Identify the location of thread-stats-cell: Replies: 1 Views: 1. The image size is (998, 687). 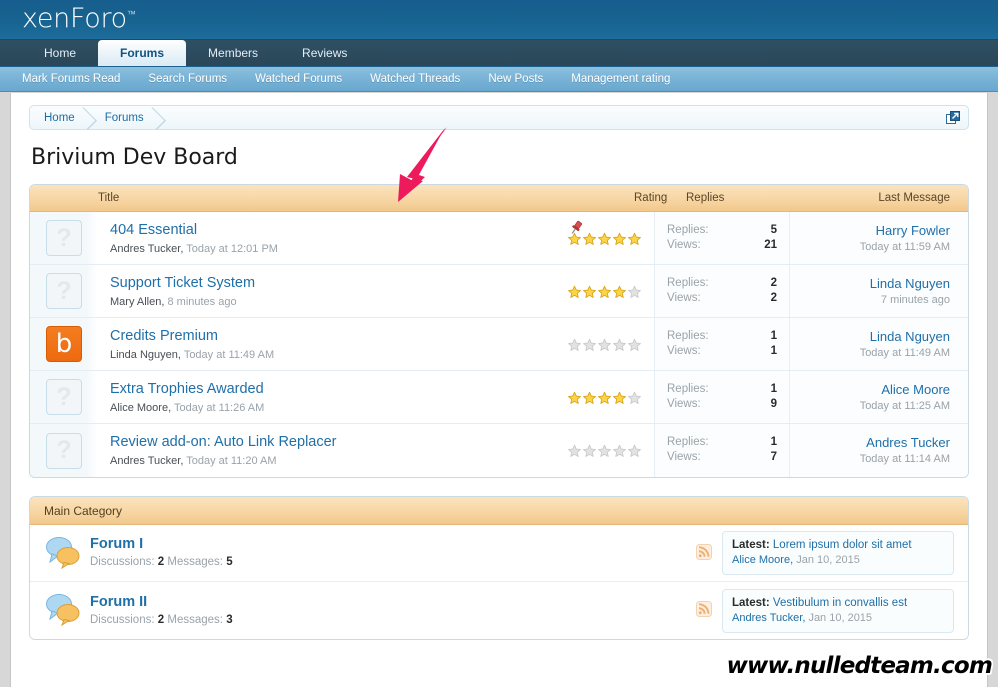
(722, 344).